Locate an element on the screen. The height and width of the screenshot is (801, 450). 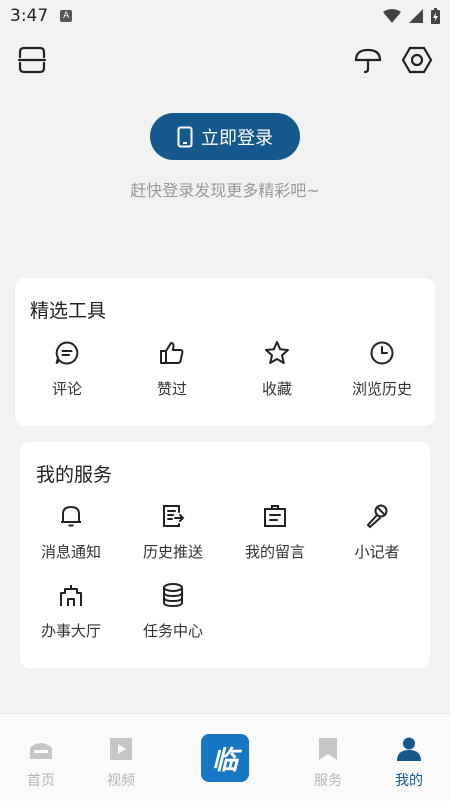
tool-label: 浏览历史 is located at coordinates (381, 389).